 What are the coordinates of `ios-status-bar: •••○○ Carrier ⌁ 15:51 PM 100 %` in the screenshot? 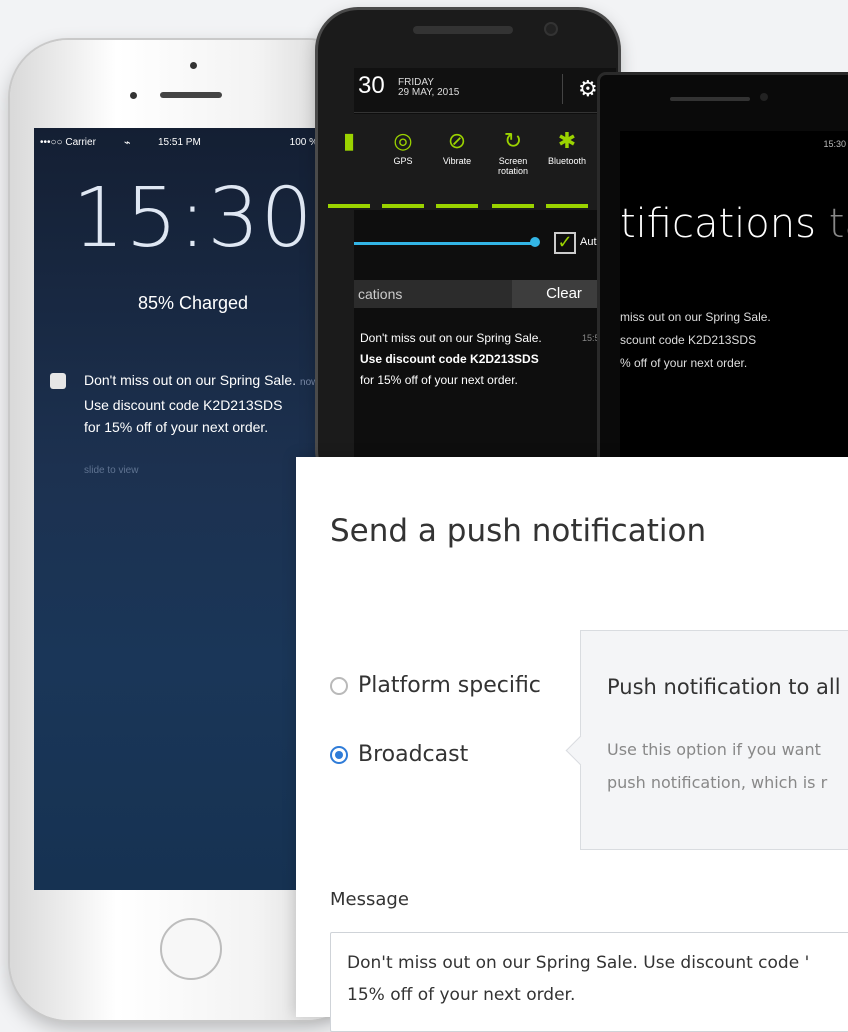 It's located at (193, 142).